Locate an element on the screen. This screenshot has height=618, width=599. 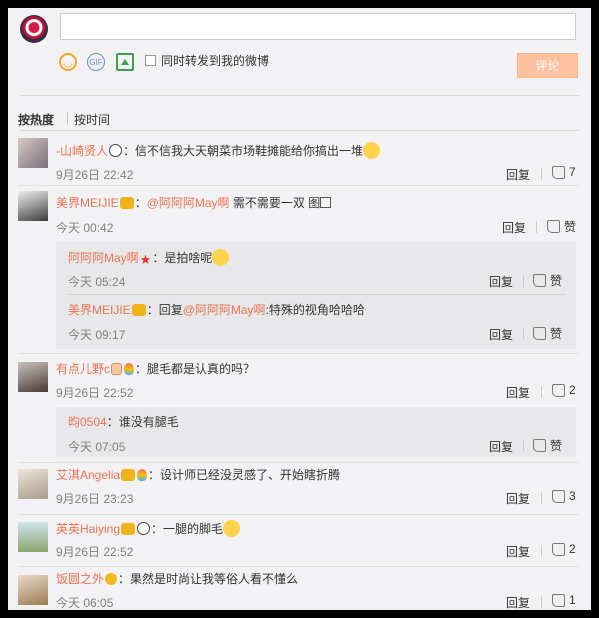
repost-checkbox is located at coordinates (150, 60).